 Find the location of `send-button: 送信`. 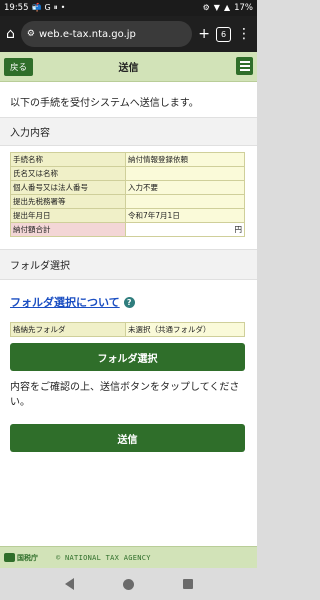

send-button: 送信 is located at coordinates (127, 438).